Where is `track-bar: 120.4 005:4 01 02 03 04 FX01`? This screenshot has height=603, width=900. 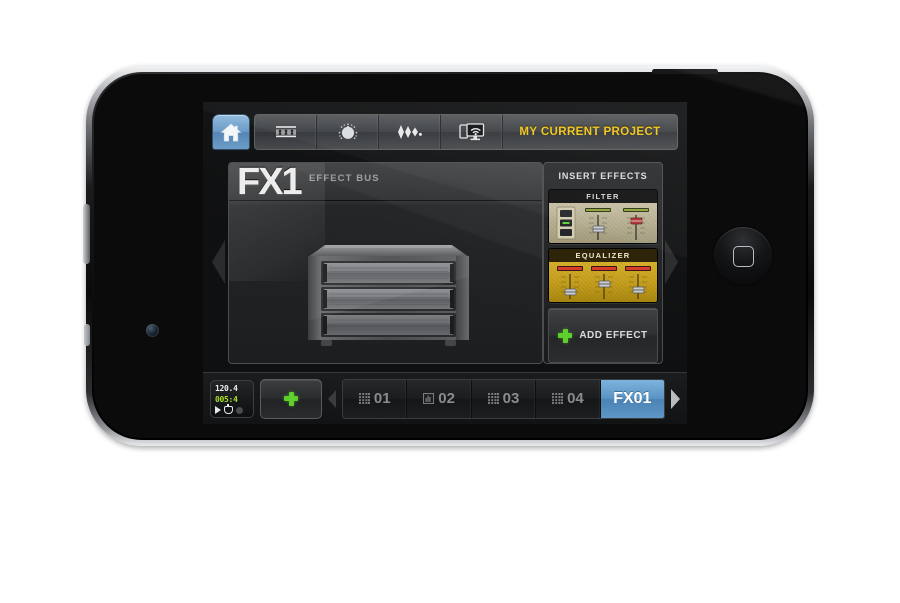
track-bar: 120.4 005:4 01 02 03 04 FX01 is located at coordinates (445, 398).